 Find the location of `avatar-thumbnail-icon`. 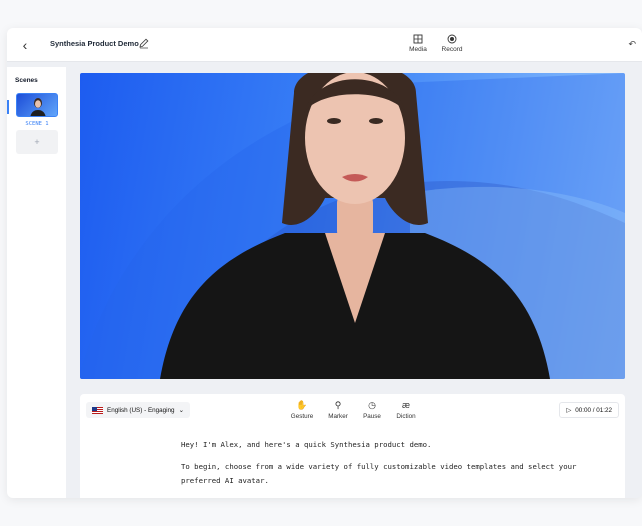

avatar-thumbnail-icon is located at coordinates (38, 107).